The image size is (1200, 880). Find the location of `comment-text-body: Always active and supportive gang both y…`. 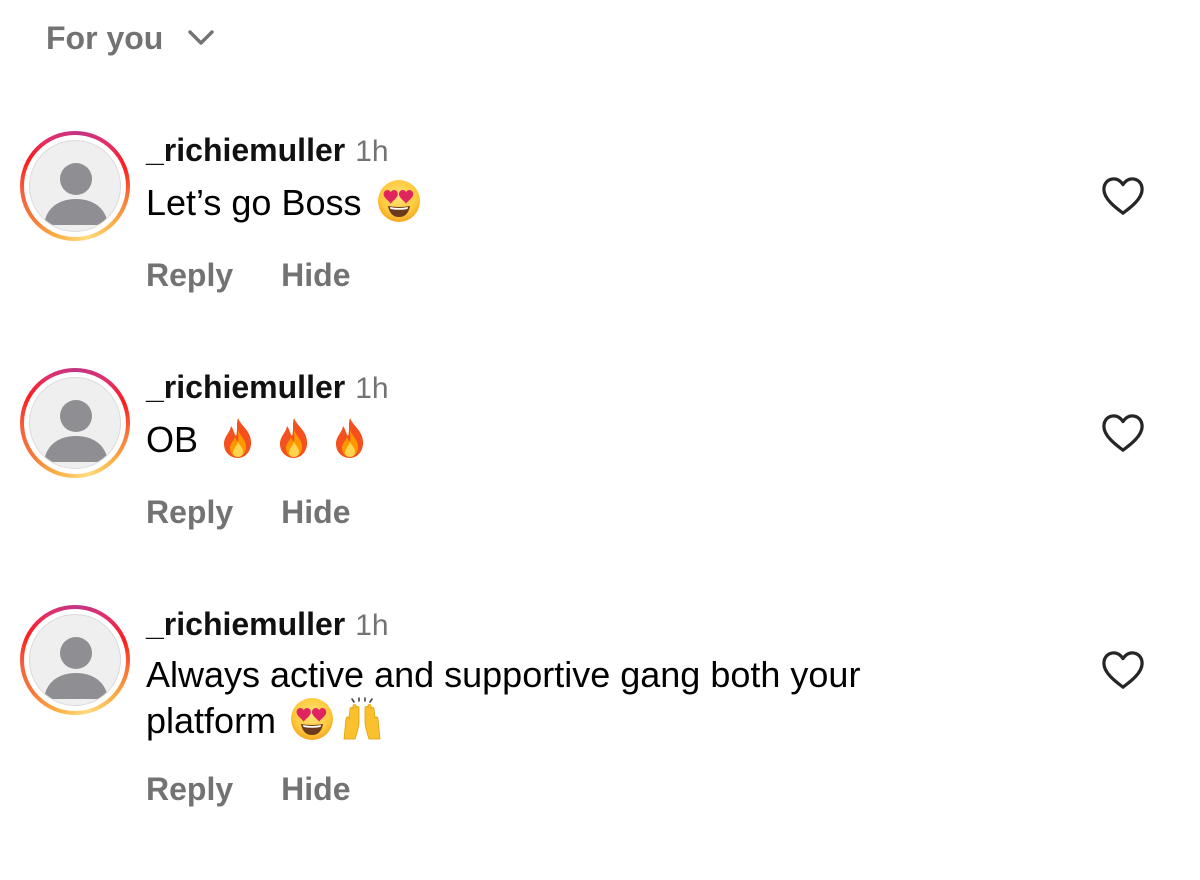

comment-text-body: Always active and supportive gang both y… is located at coordinates (503, 697).